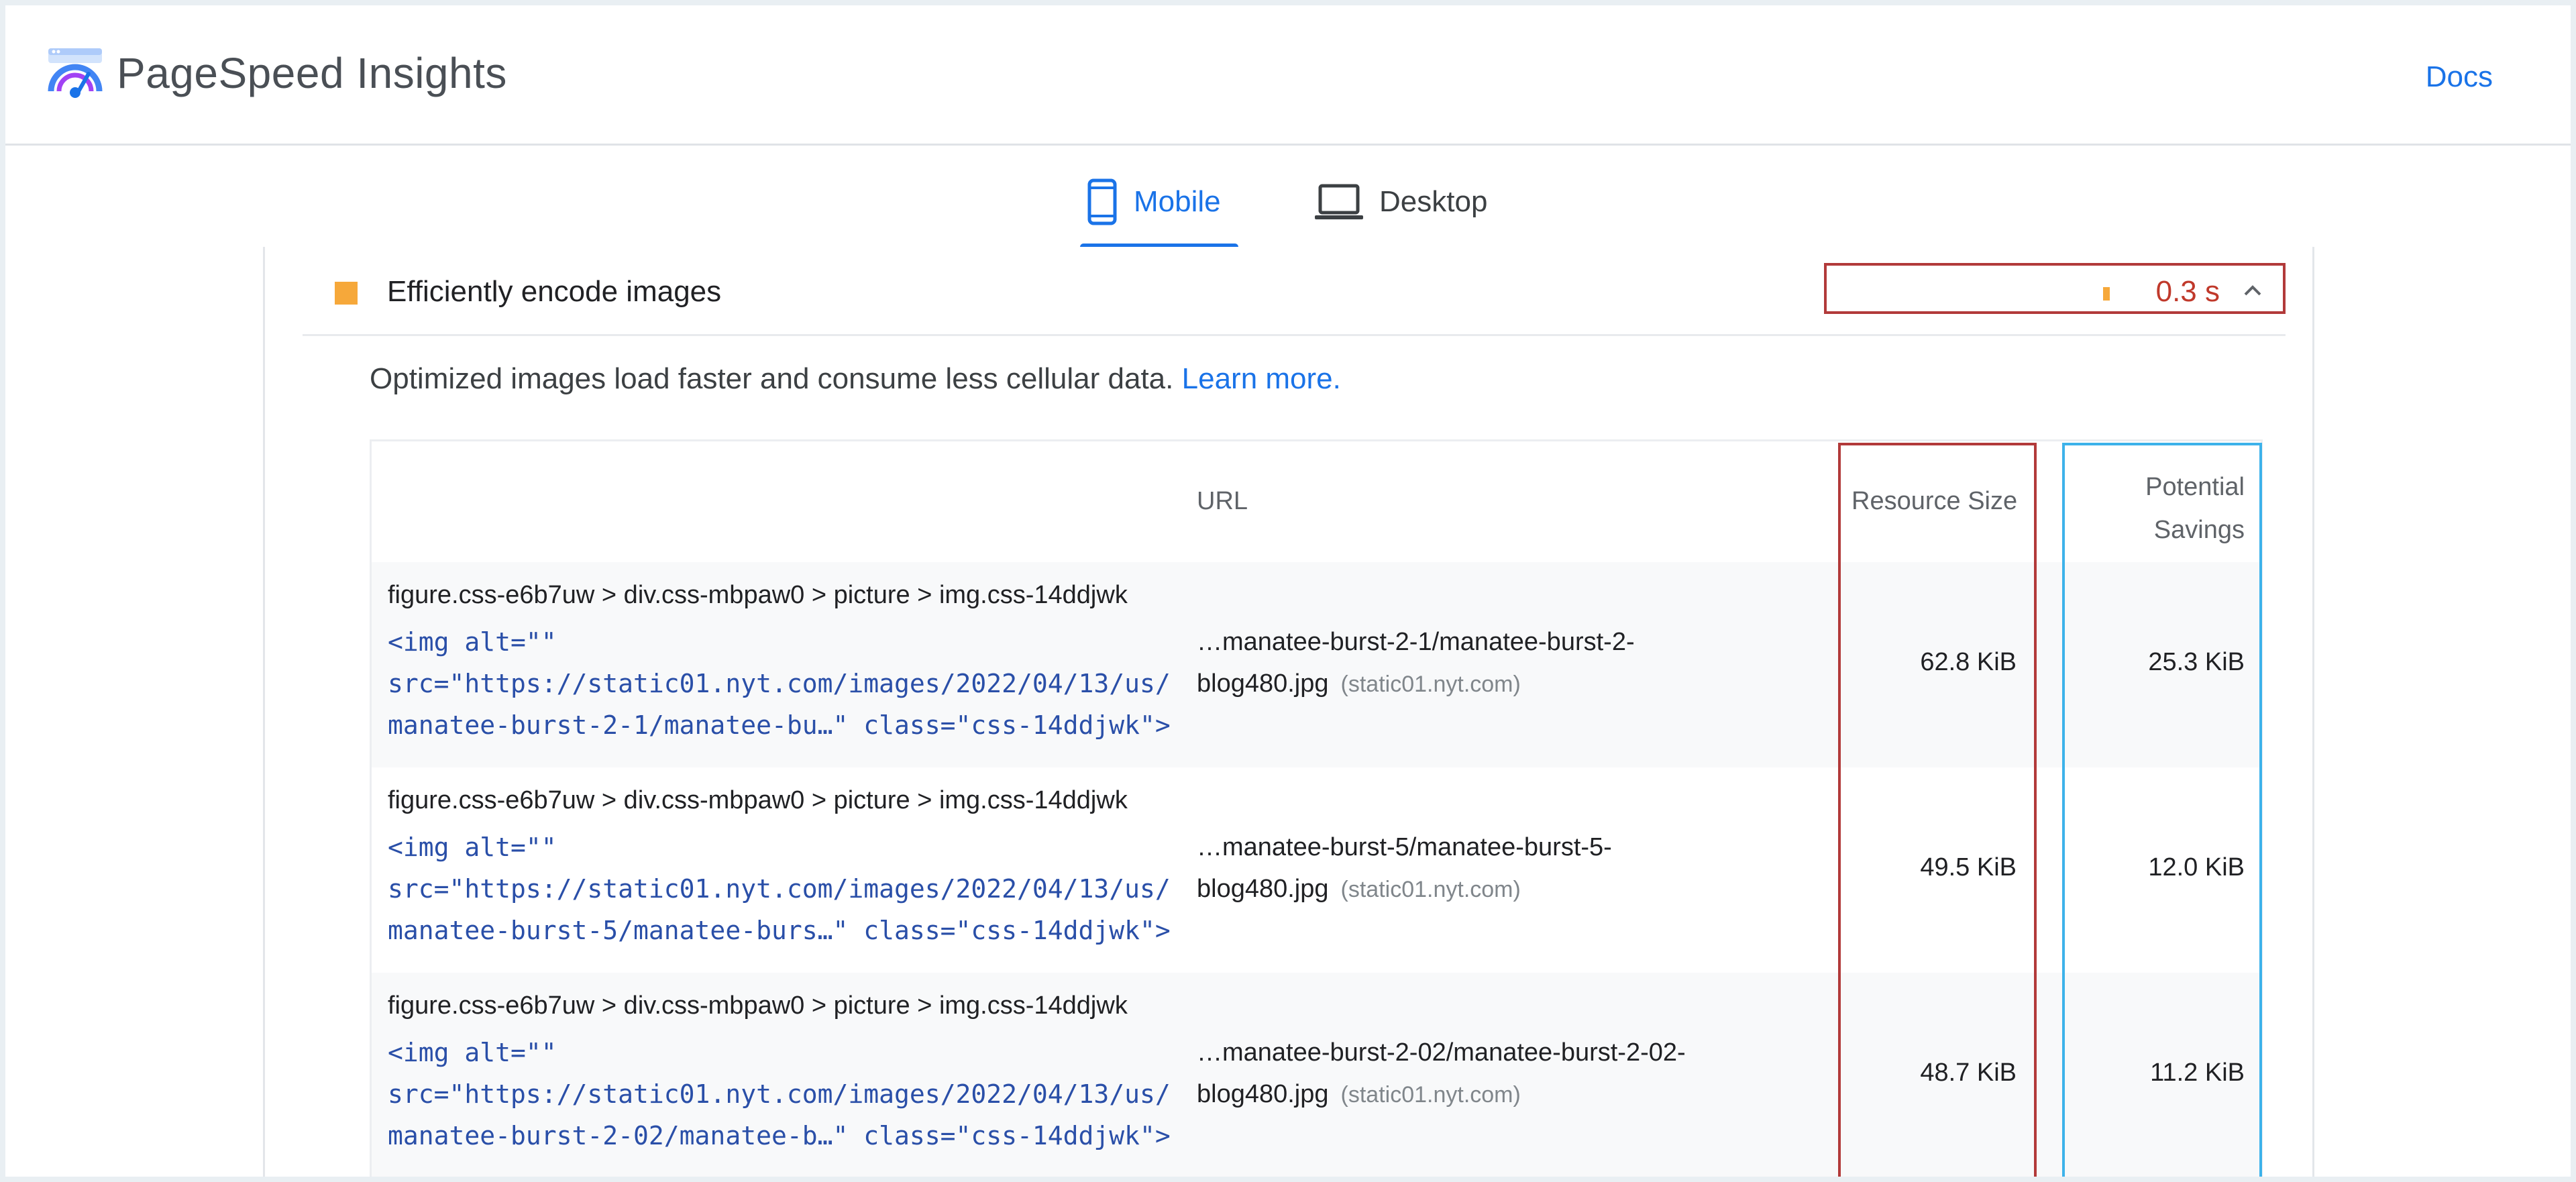 This screenshot has height=1182, width=2576. I want to click on device-tabs: Mobile Desktop, so click(1288, 199).